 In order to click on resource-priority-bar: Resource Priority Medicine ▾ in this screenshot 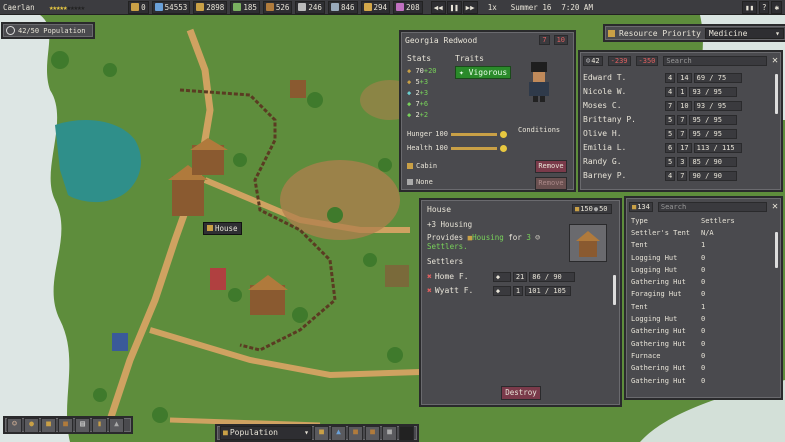, I will do `click(694, 33)`.